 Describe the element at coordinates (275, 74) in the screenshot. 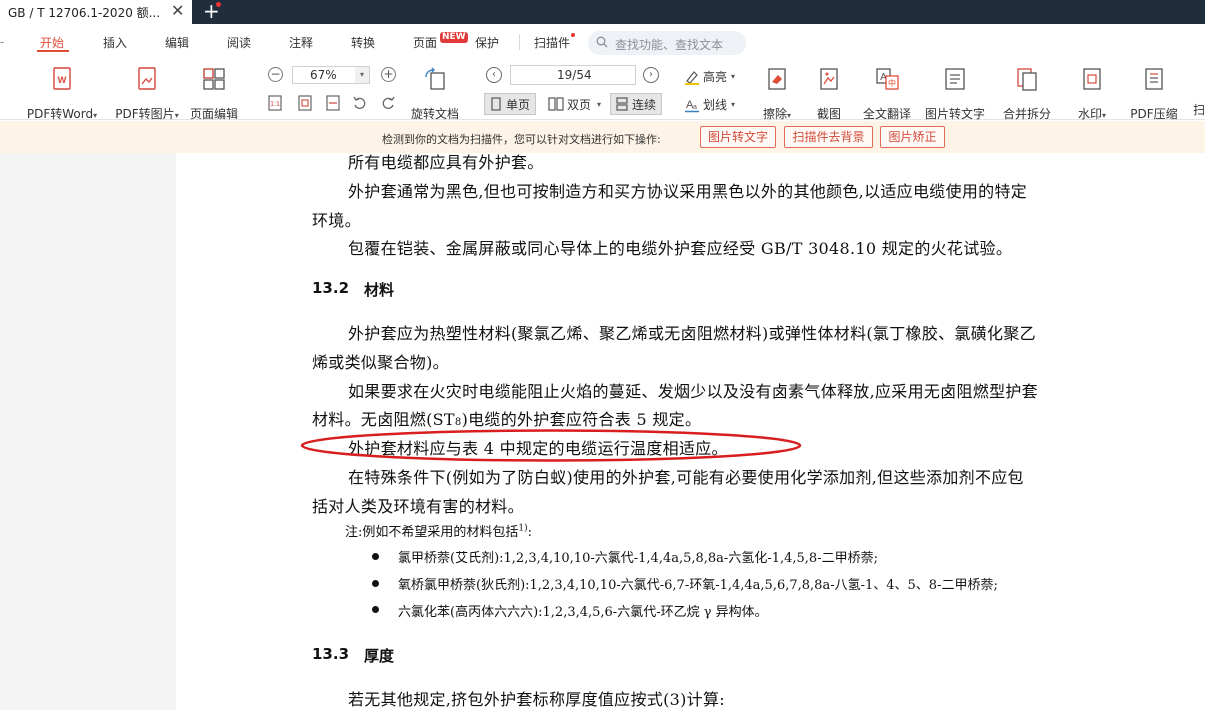

I see `zoom-out-button: −` at that location.